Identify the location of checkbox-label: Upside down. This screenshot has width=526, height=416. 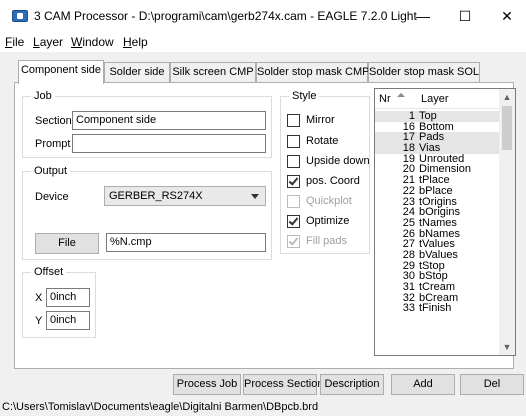
(338, 161).